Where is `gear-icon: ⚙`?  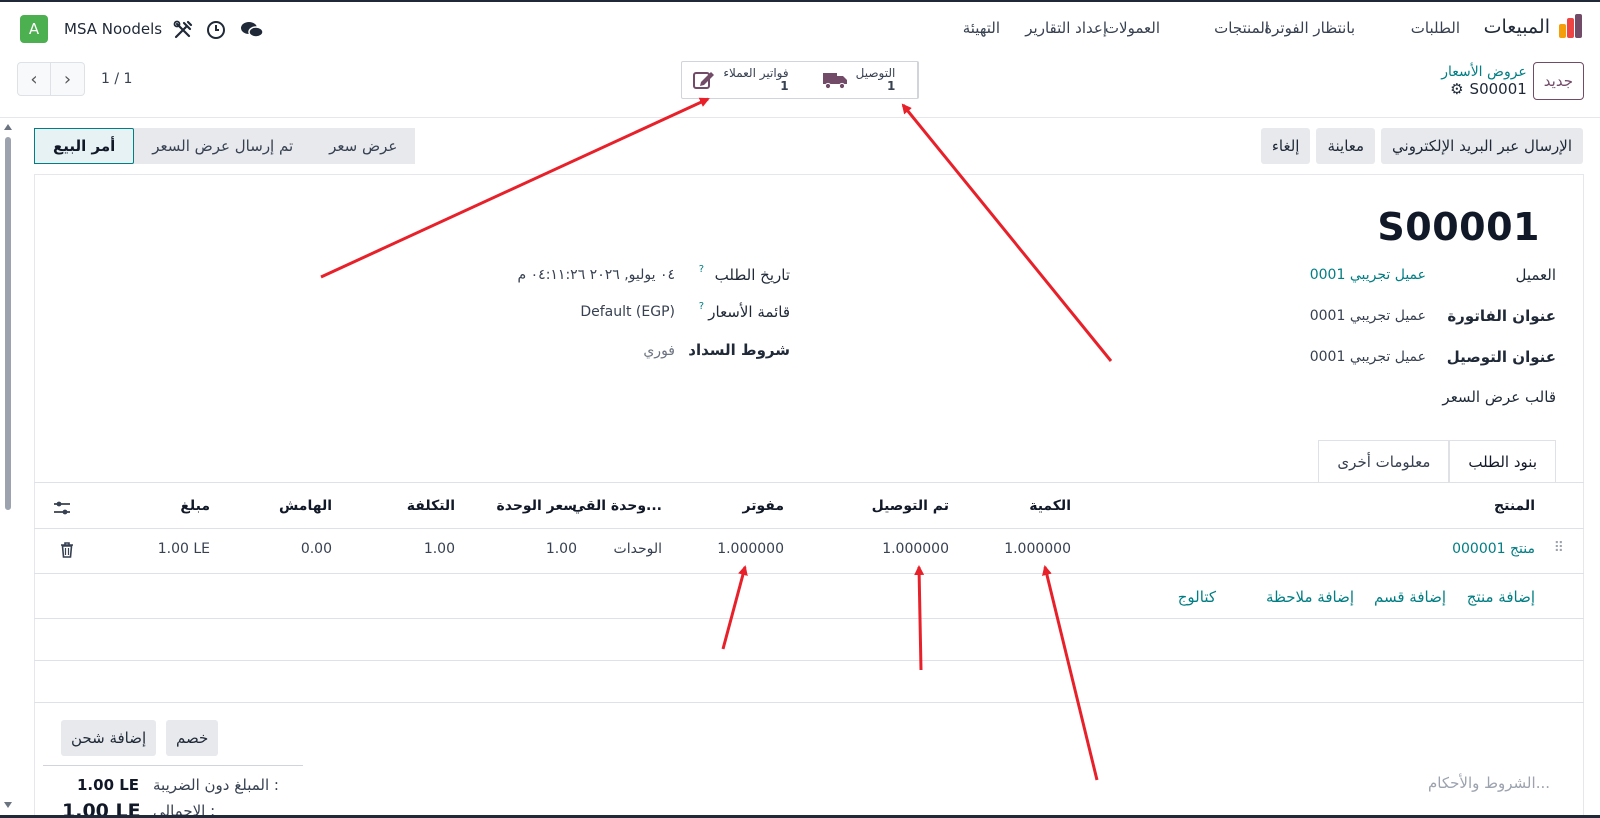
gear-icon: ⚙ is located at coordinates (1456, 89).